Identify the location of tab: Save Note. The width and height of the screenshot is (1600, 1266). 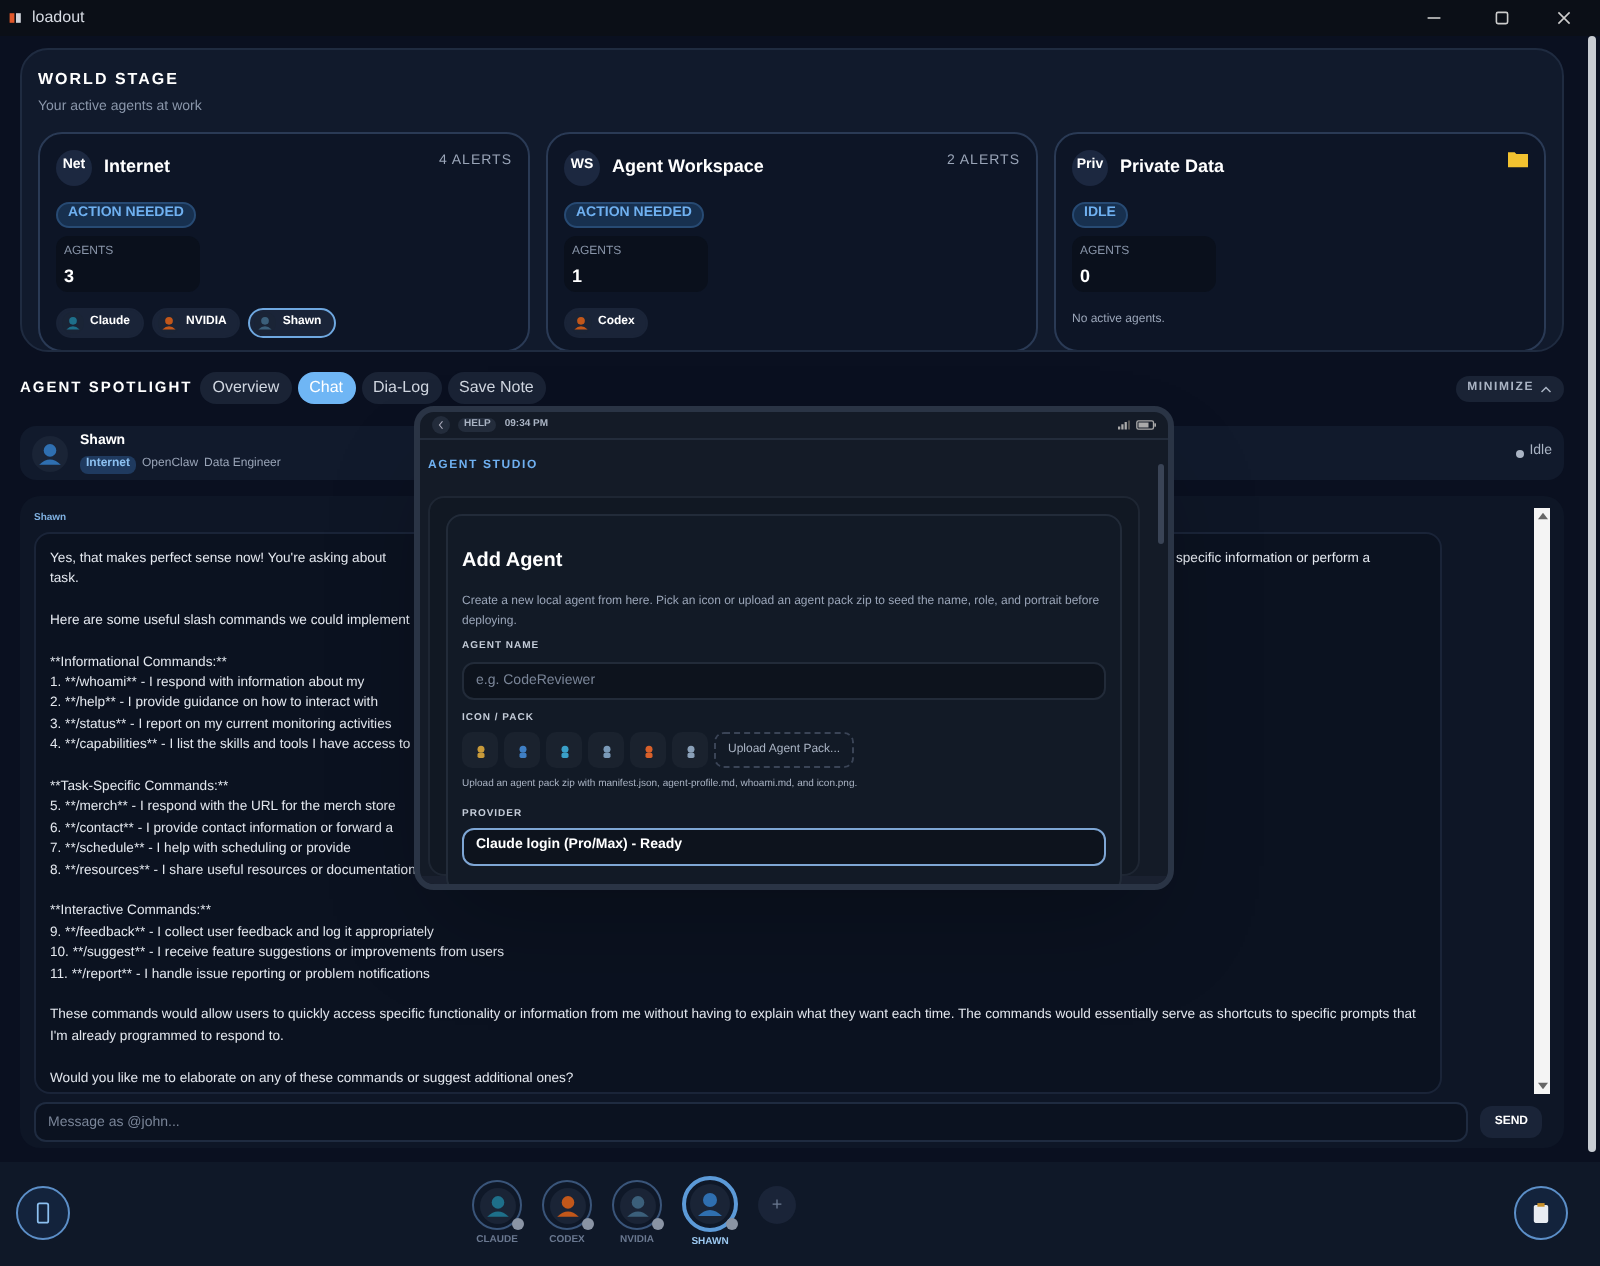
(496, 388).